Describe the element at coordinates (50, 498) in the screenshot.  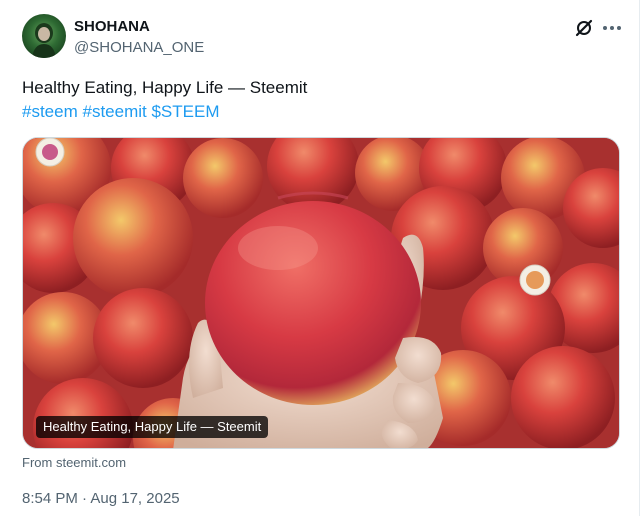
I see `tweet-time: 8:54 PM` at that location.